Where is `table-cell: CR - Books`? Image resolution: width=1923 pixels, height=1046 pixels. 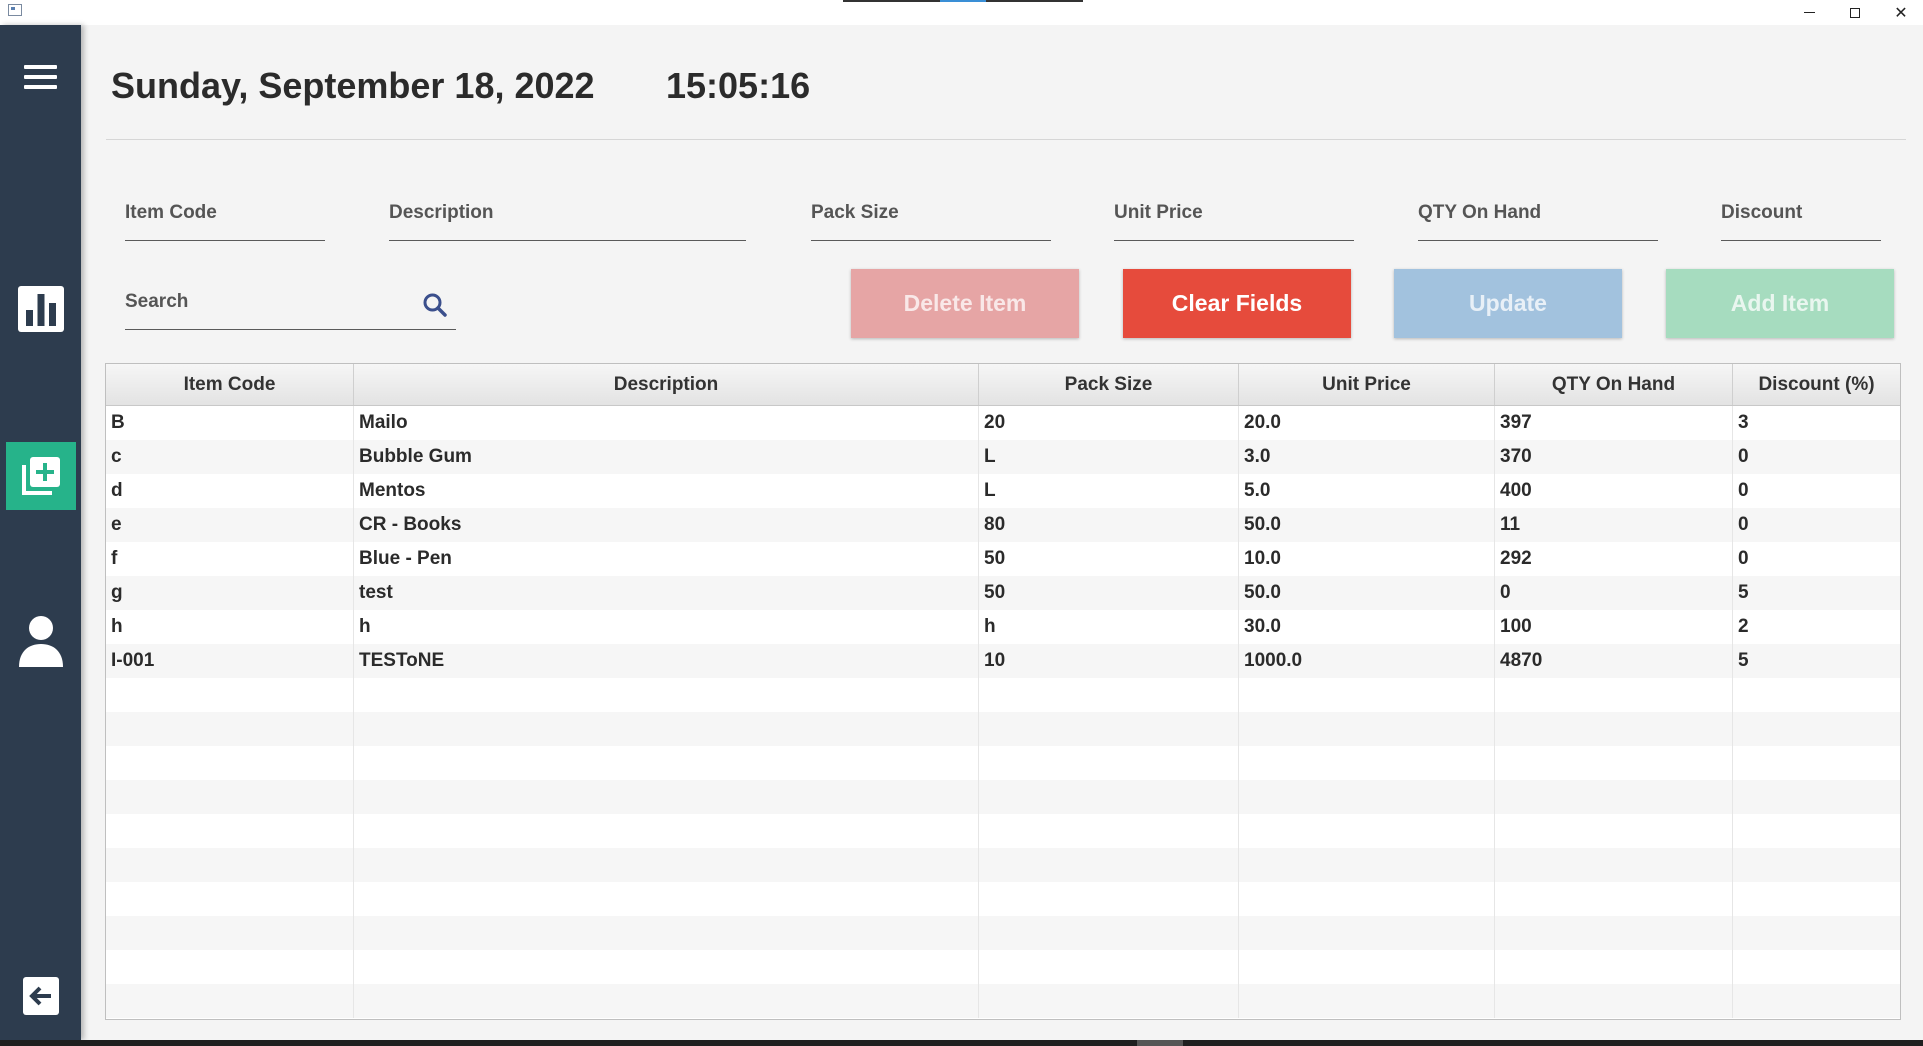 table-cell: CR - Books is located at coordinates (666, 525).